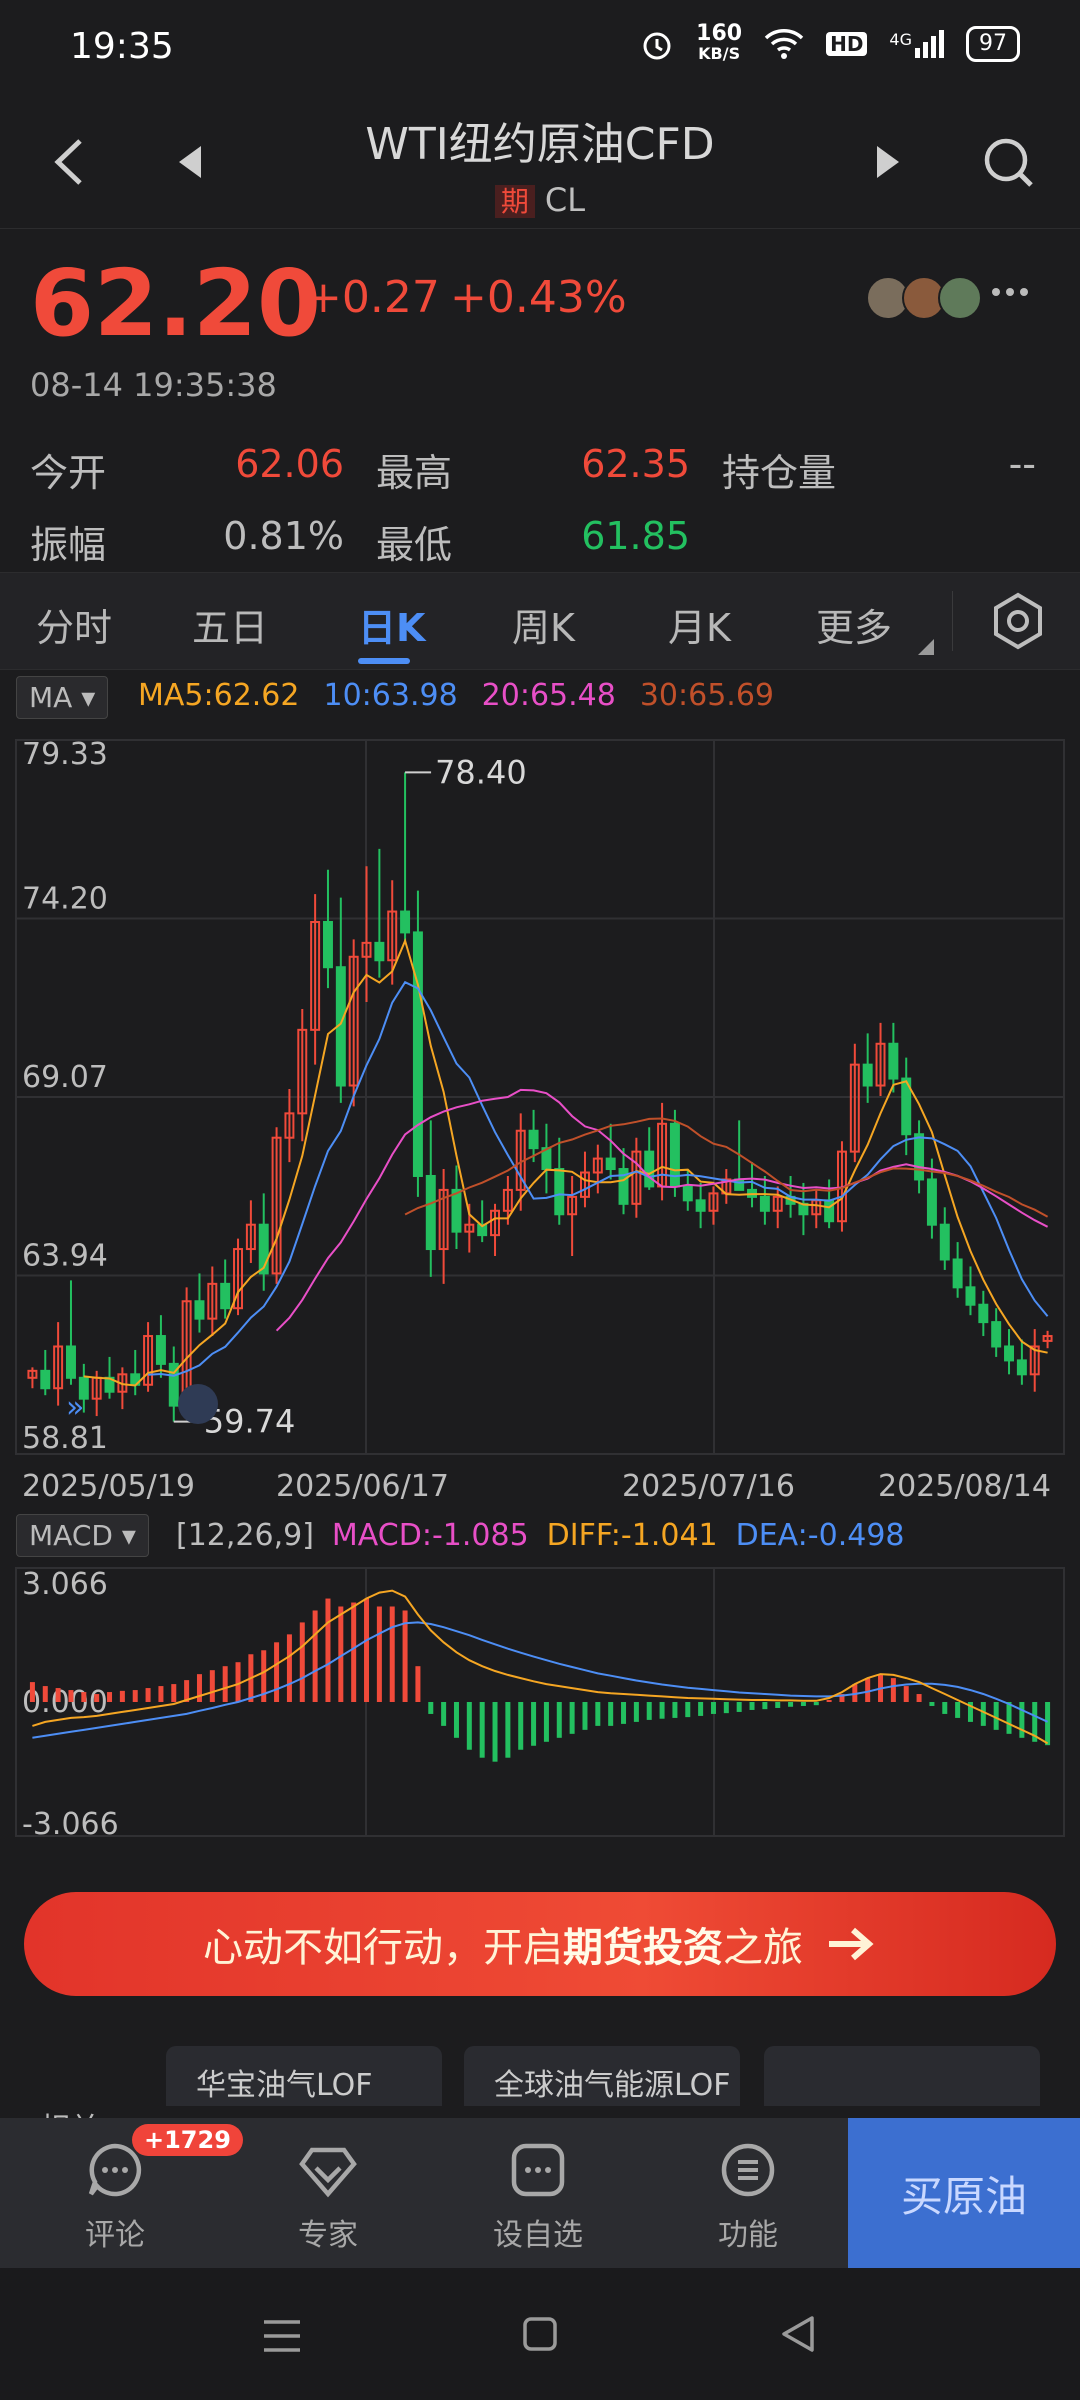 This screenshot has width=1080, height=2400. I want to click on tab-more: 更多, so click(854, 624).